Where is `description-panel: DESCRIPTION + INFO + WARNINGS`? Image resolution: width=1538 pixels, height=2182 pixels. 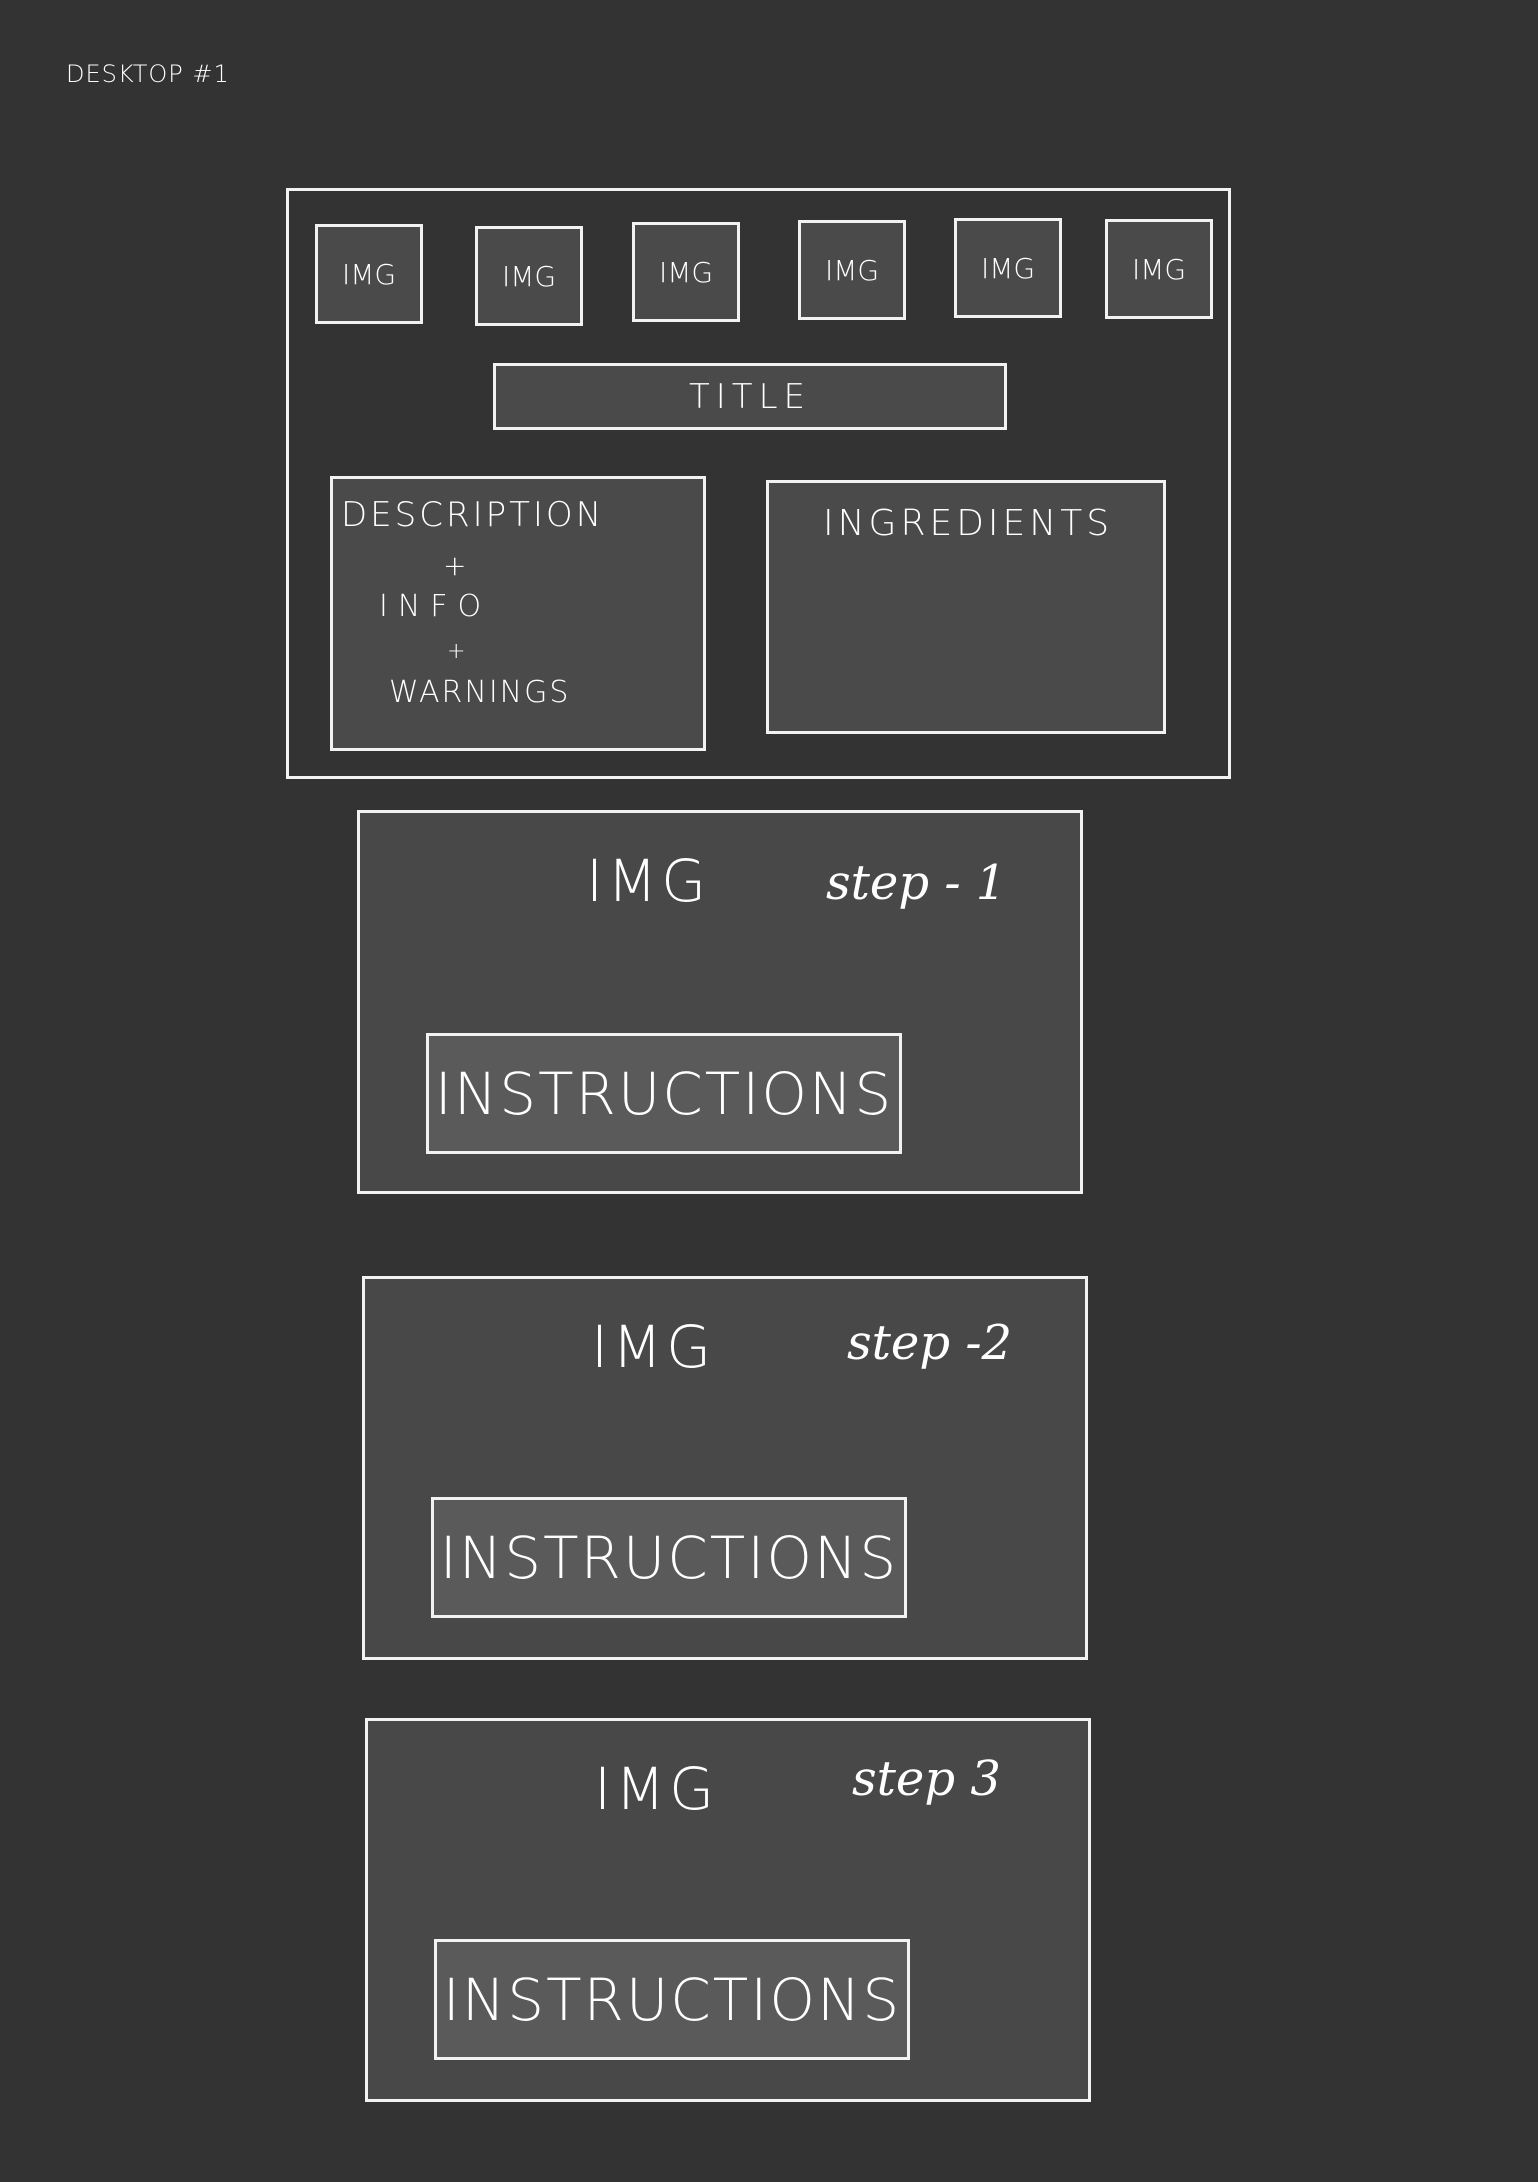 description-panel: DESCRIPTION + INFO + WARNINGS is located at coordinates (518, 613).